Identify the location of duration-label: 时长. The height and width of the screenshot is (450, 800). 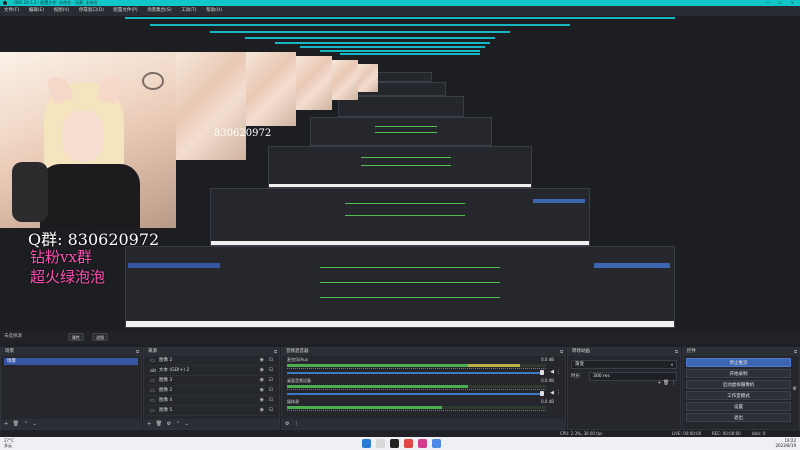
(575, 376).